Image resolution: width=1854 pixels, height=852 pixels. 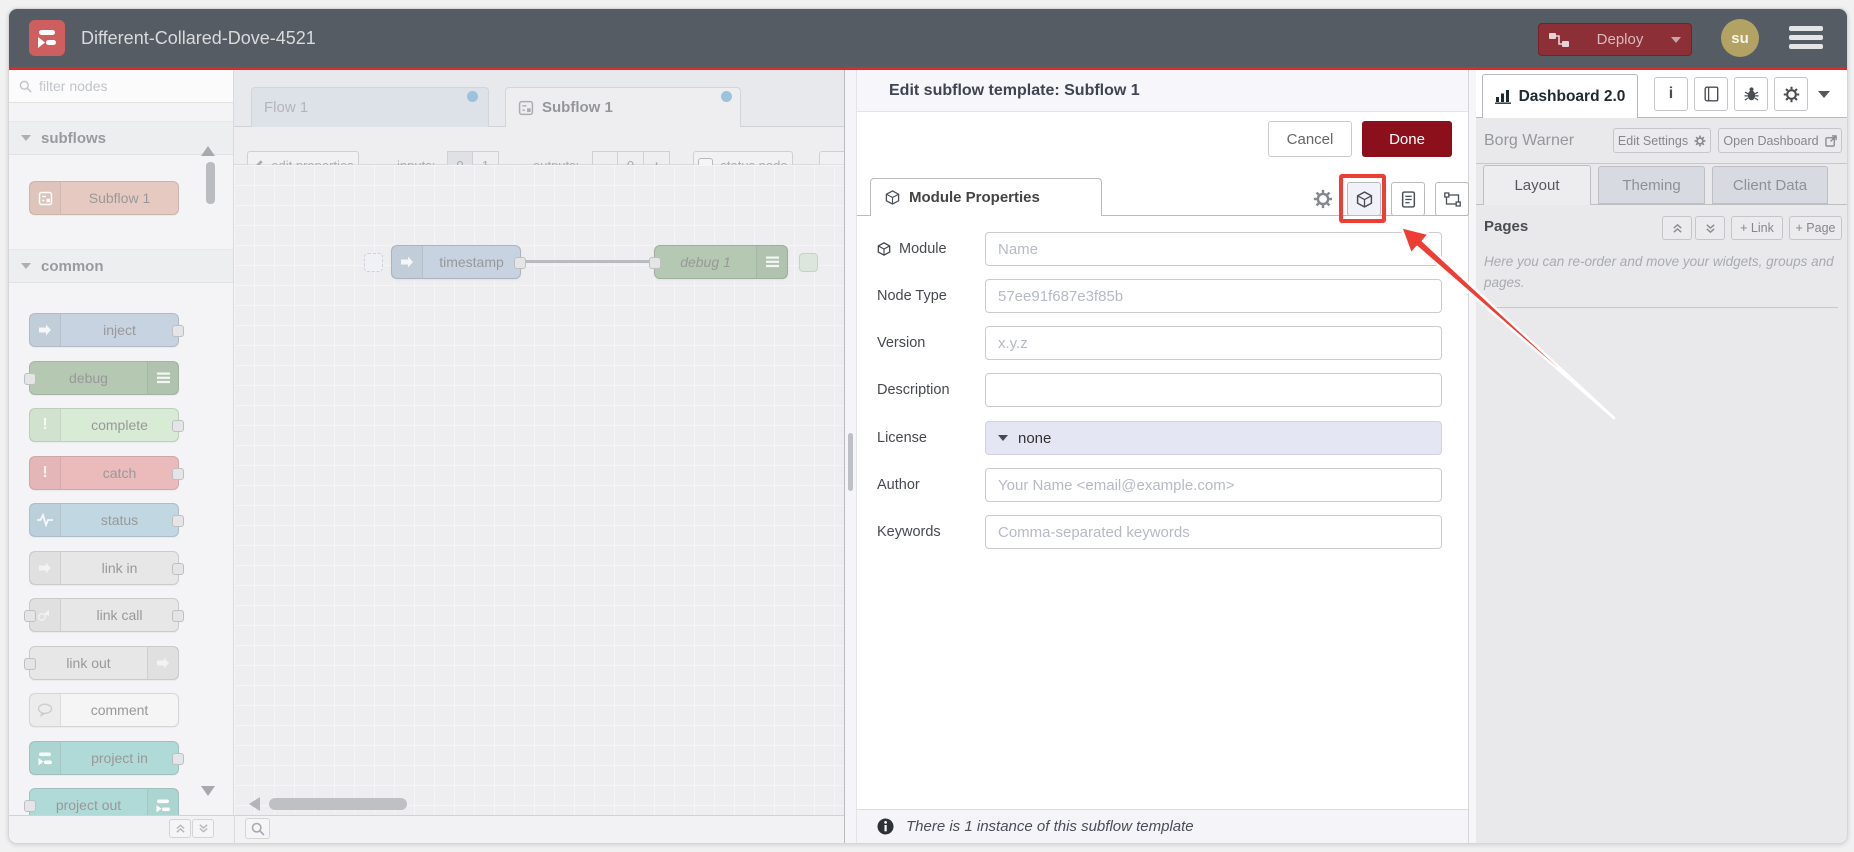 What do you see at coordinates (1806, 37) in the screenshot?
I see `main-menu-button` at bounding box center [1806, 37].